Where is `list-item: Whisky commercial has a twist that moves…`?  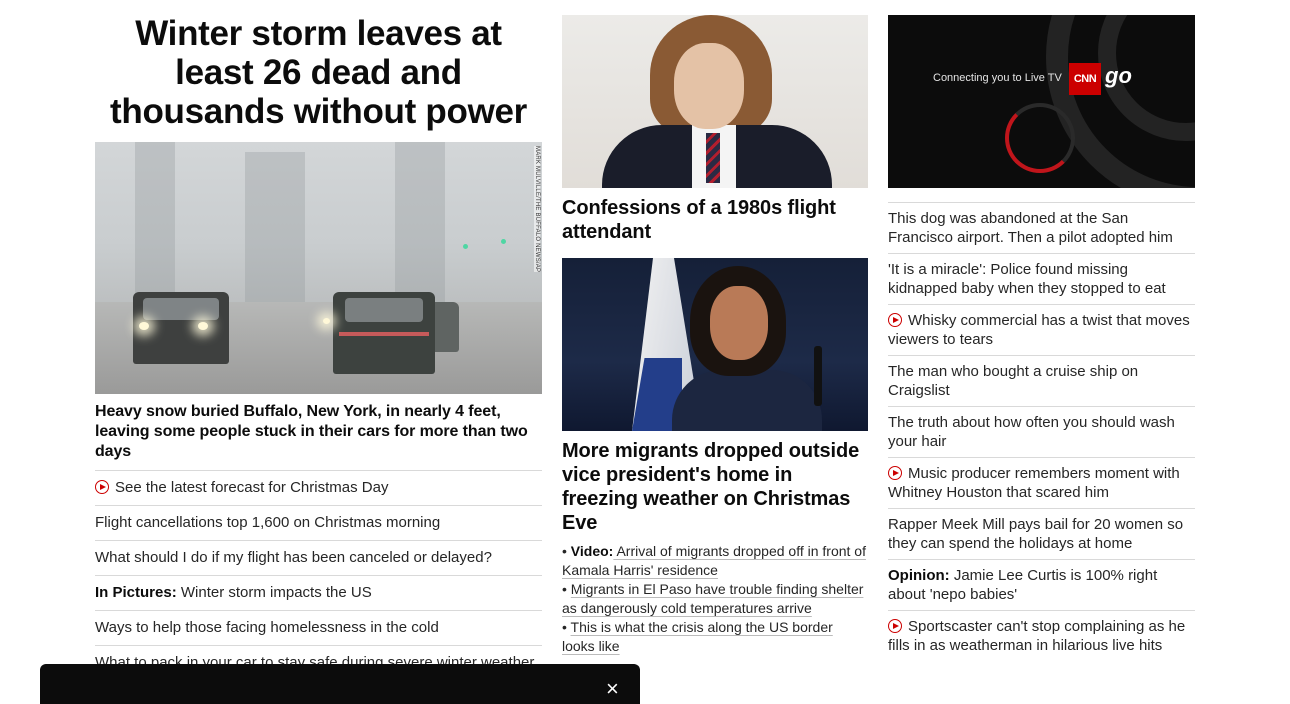 list-item: Whisky commercial has a twist that moves… is located at coordinates (1041, 329).